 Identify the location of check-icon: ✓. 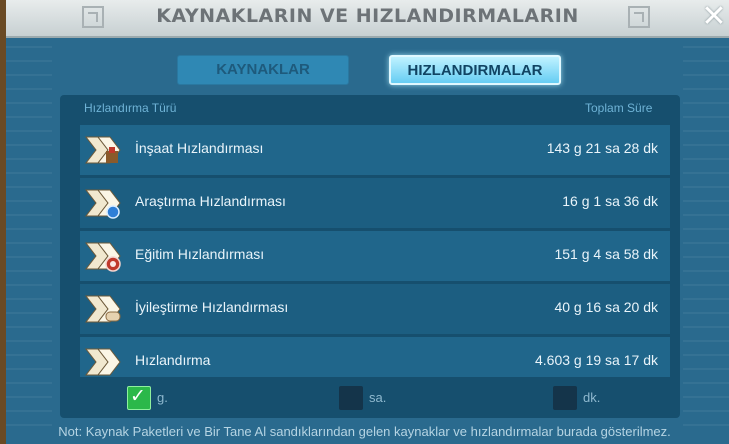
(138, 396).